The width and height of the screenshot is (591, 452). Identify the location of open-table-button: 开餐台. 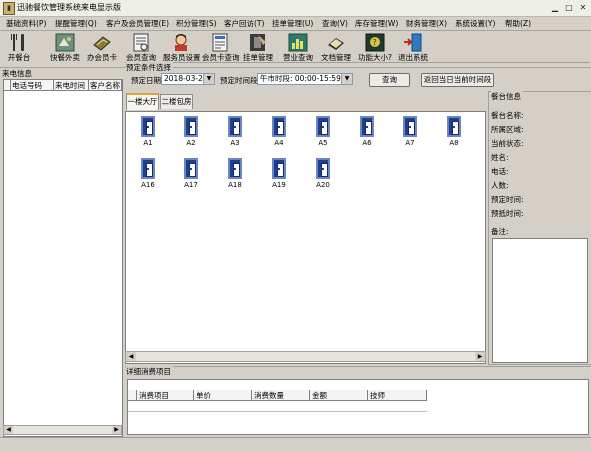
(19, 49).